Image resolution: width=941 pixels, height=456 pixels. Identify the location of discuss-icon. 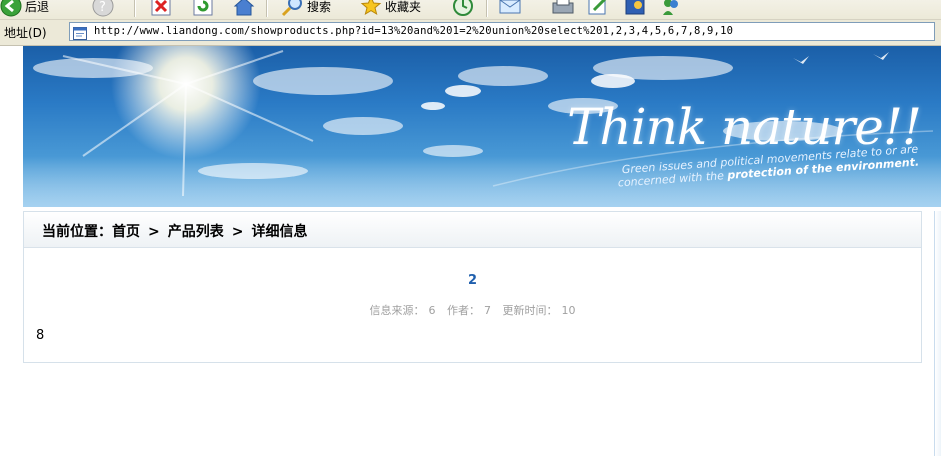
(635, 8).